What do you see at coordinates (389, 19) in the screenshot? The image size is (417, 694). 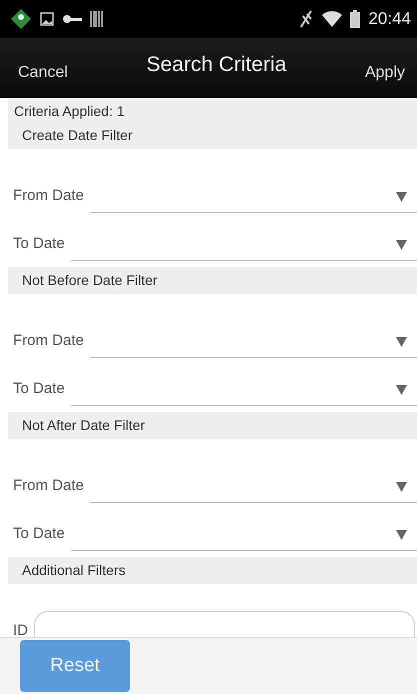 I see `clock-time: 20:44` at bounding box center [389, 19].